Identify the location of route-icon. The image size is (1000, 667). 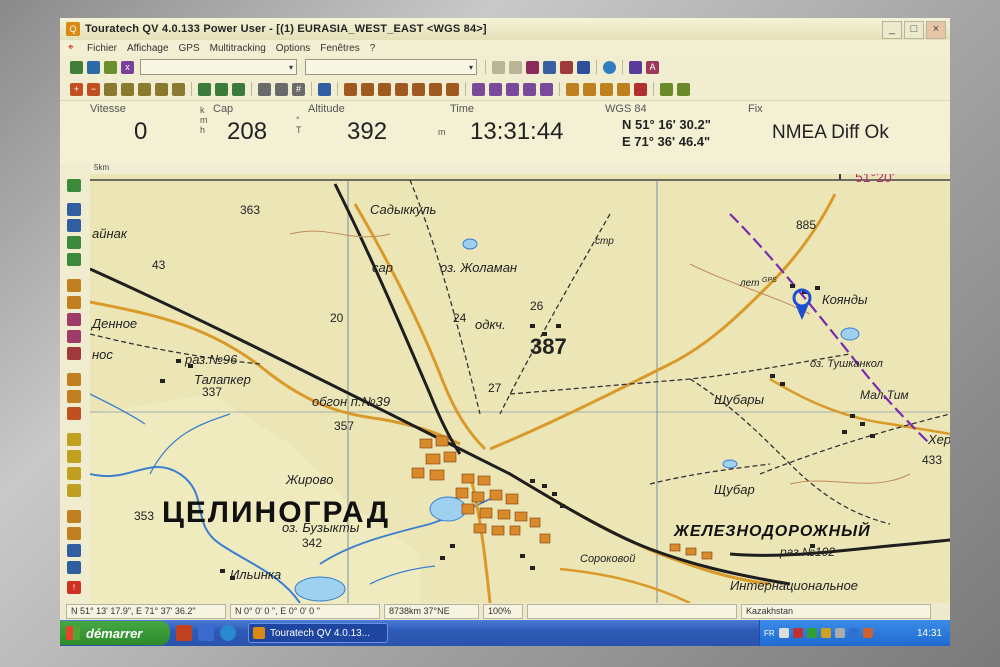
(204, 89).